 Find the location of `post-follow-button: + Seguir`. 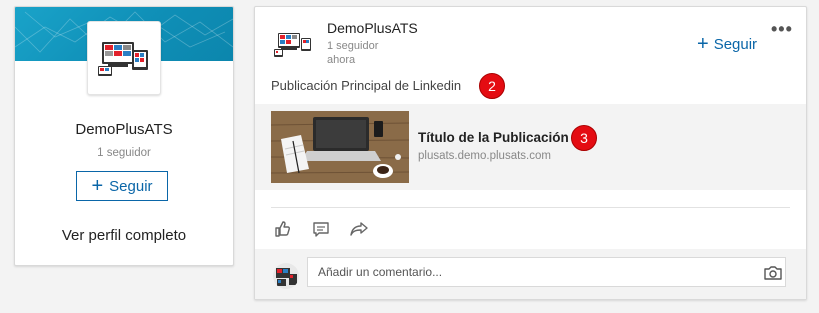

post-follow-button: + Seguir is located at coordinates (727, 44).